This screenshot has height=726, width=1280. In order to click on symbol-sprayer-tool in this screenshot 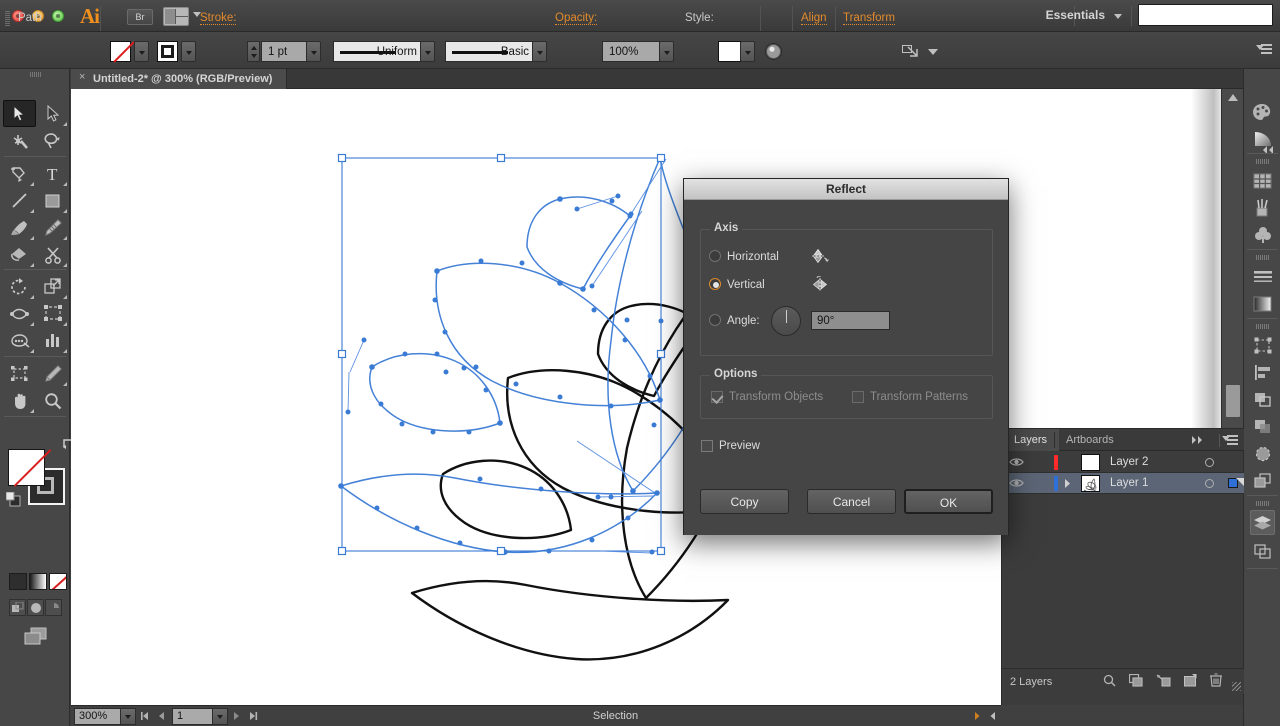, I will do `click(19, 340)`.